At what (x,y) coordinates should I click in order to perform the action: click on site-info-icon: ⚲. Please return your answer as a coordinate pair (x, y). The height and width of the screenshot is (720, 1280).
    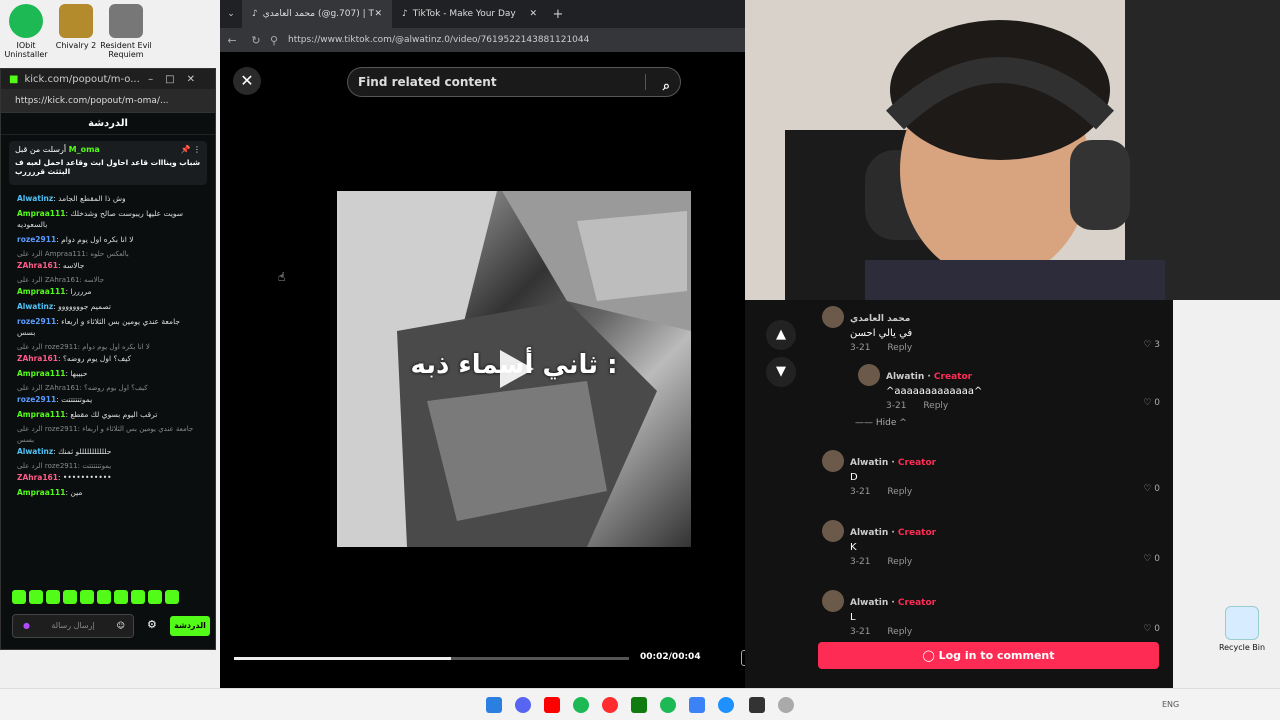
    Looking at the image, I should click on (274, 40).